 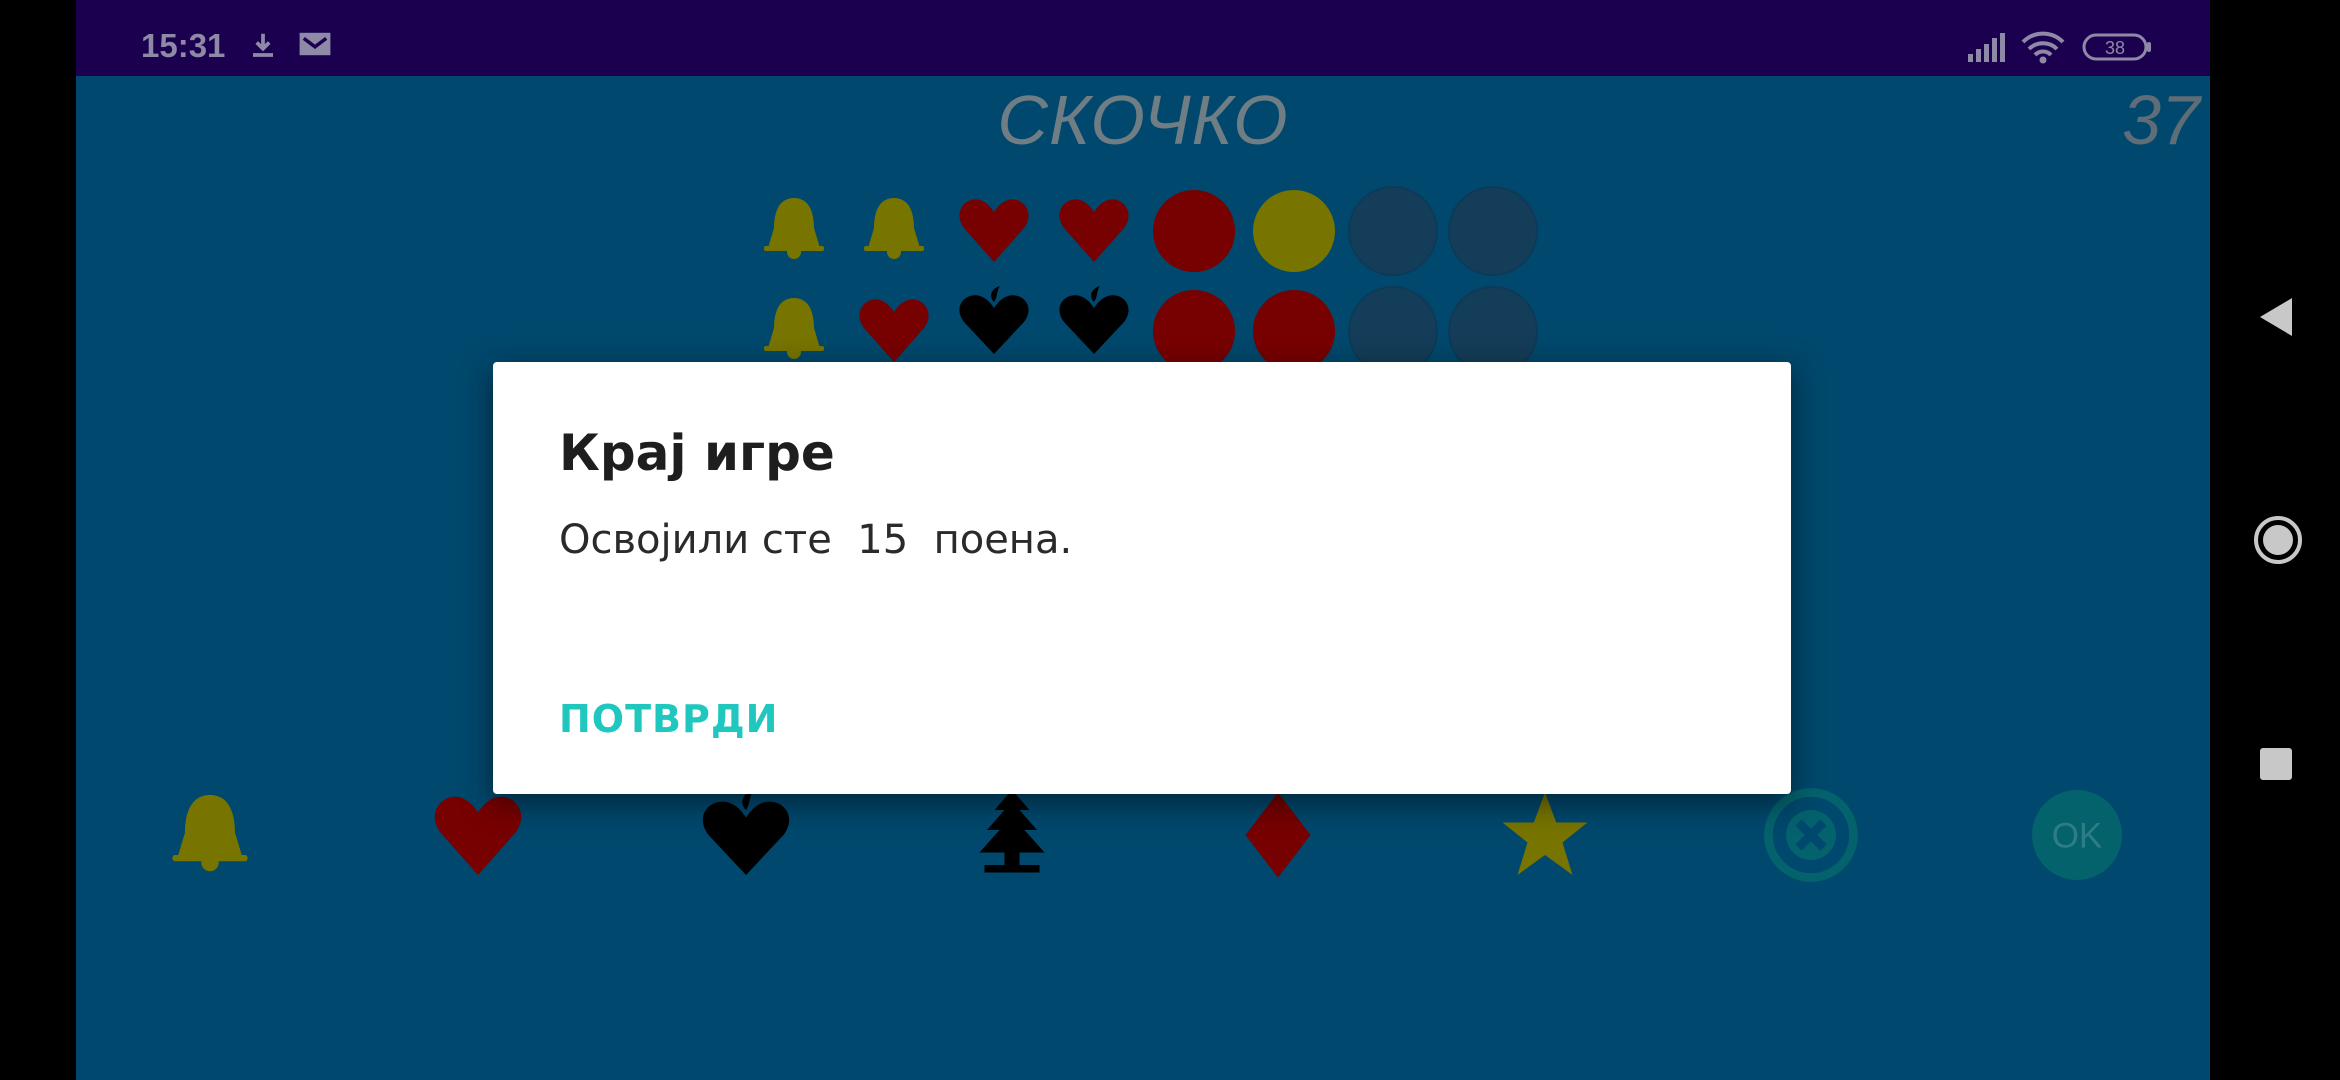 What do you see at coordinates (2276, 766) in the screenshot?
I see `recents-icon` at bounding box center [2276, 766].